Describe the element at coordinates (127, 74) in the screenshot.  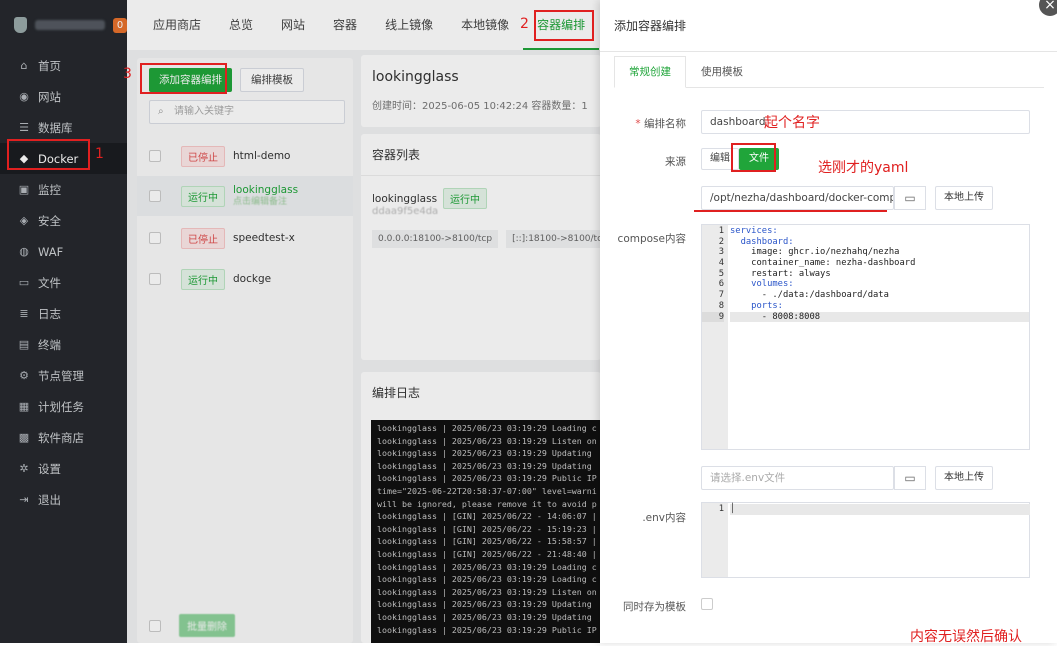
I see `annotation-number: 3` at that location.